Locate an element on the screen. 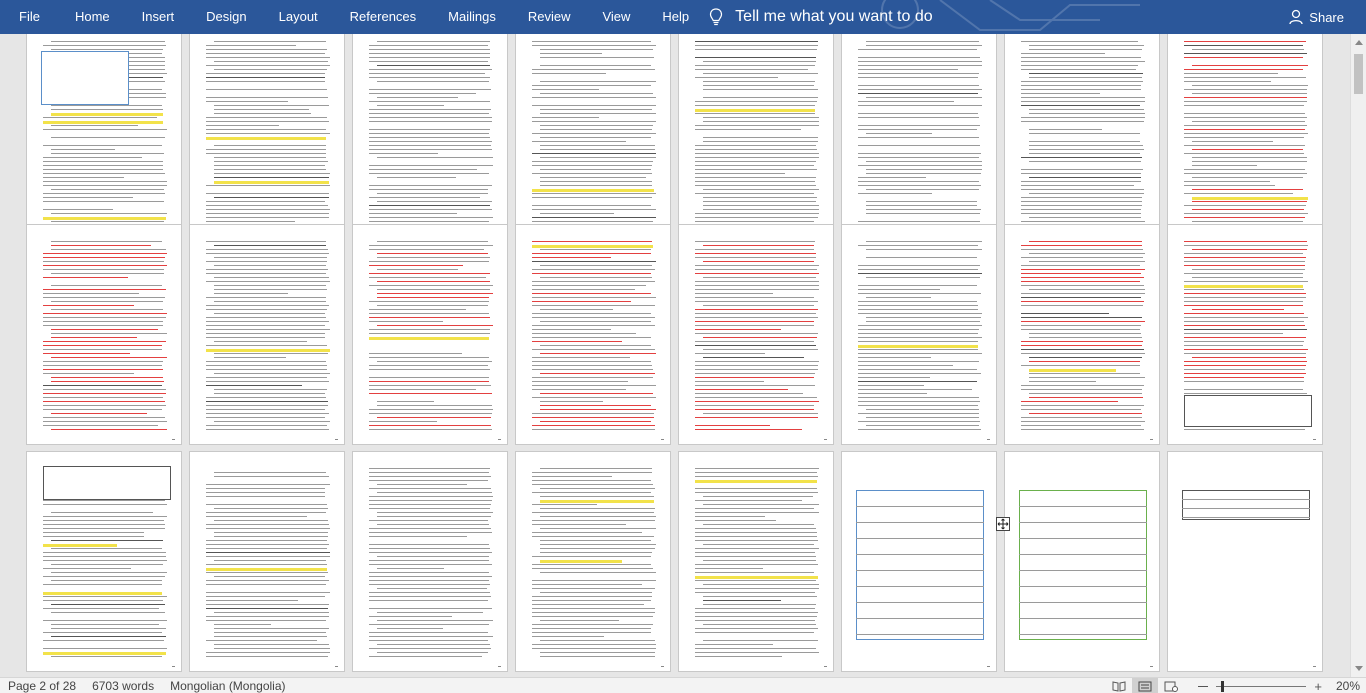 This screenshot has width=1366, height=693. zoom-level: 20% is located at coordinates (1348, 685).